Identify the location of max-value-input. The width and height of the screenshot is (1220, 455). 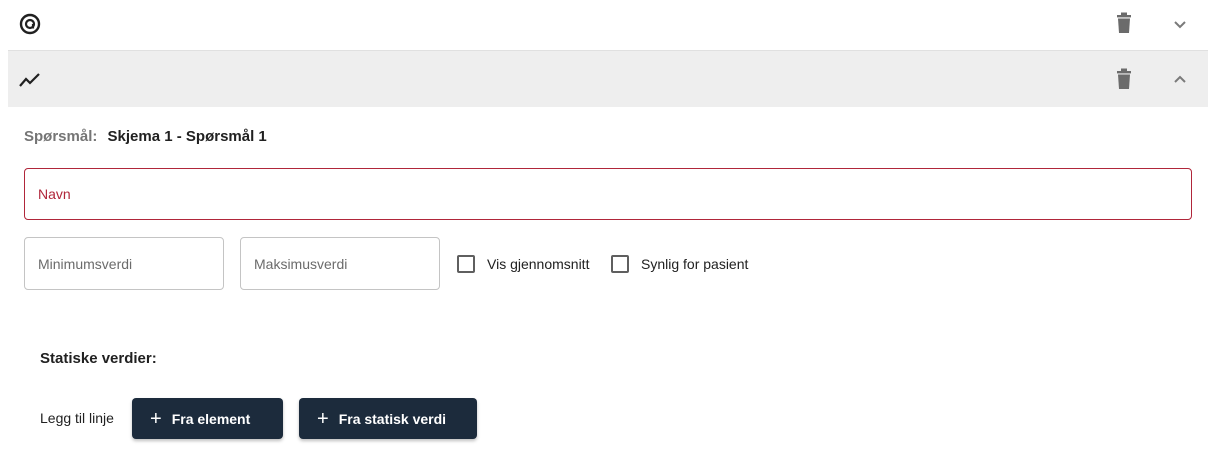
(340, 263).